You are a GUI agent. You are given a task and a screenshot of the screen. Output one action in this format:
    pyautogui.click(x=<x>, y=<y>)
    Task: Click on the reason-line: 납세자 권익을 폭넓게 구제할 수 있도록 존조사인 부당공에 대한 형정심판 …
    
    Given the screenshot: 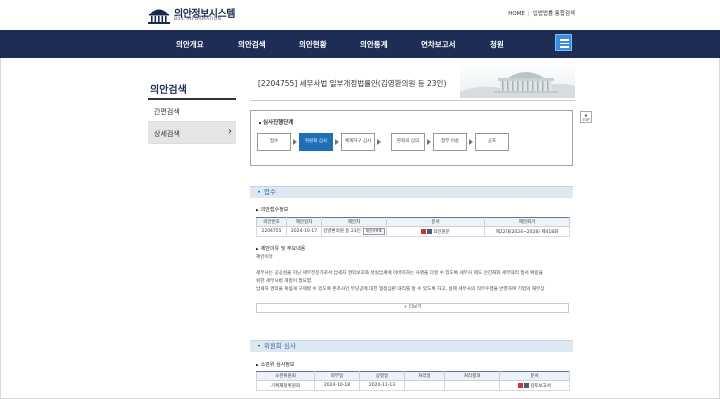 What is the action you would take?
    pyautogui.click(x=400, y=289)
    